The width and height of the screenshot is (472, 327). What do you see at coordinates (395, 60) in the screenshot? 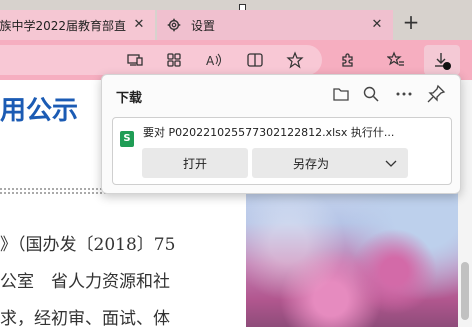
I see `favorites-icon` at bounding box center [395, 60].